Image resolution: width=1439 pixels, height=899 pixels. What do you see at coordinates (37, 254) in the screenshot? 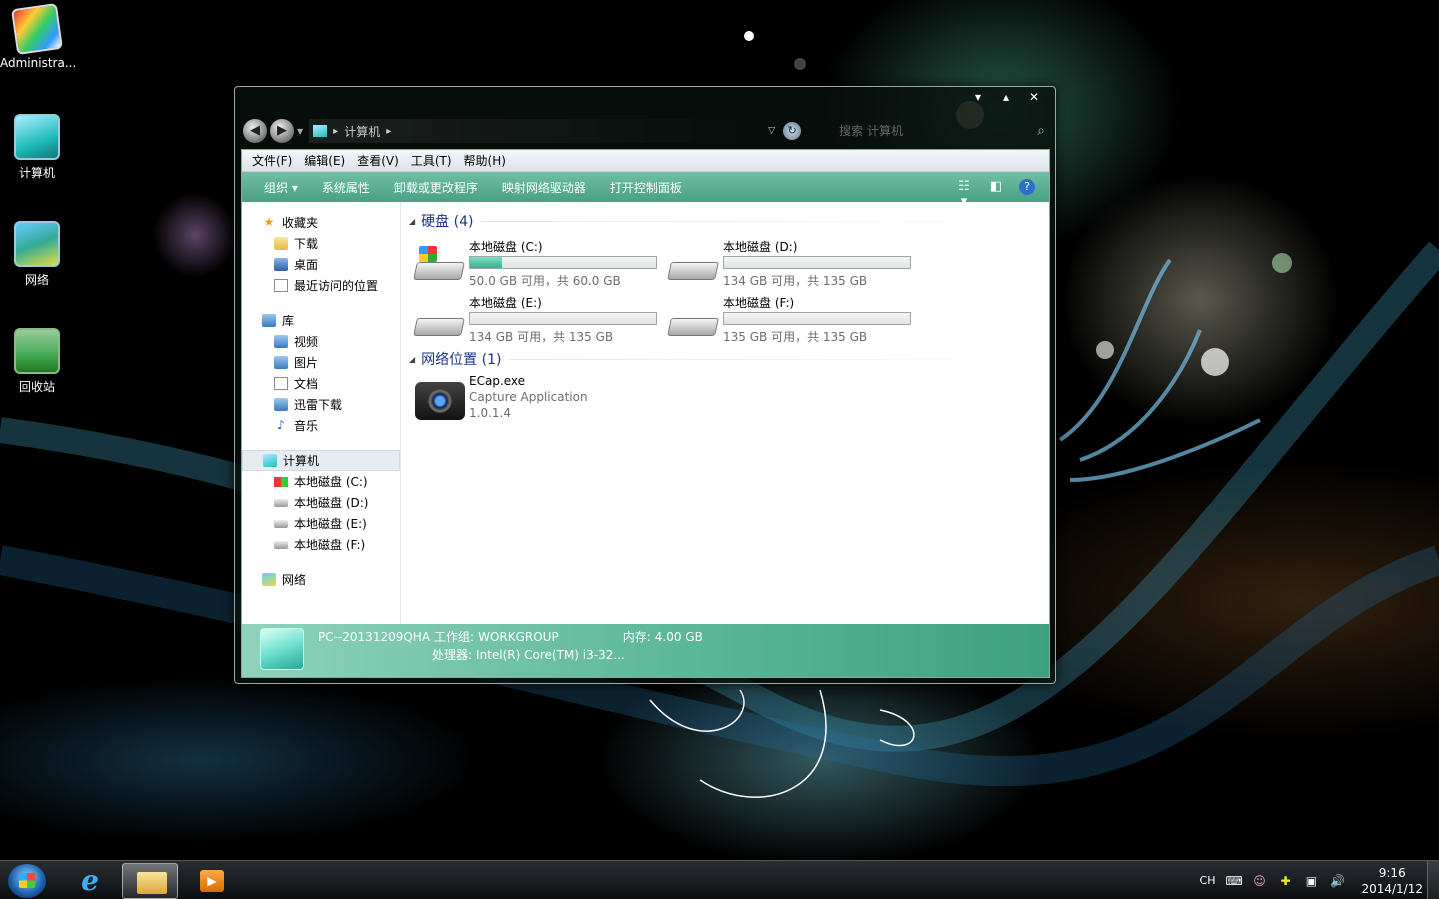
I see `desktop-icon-network: 网络` at bounding box center [37, 254].